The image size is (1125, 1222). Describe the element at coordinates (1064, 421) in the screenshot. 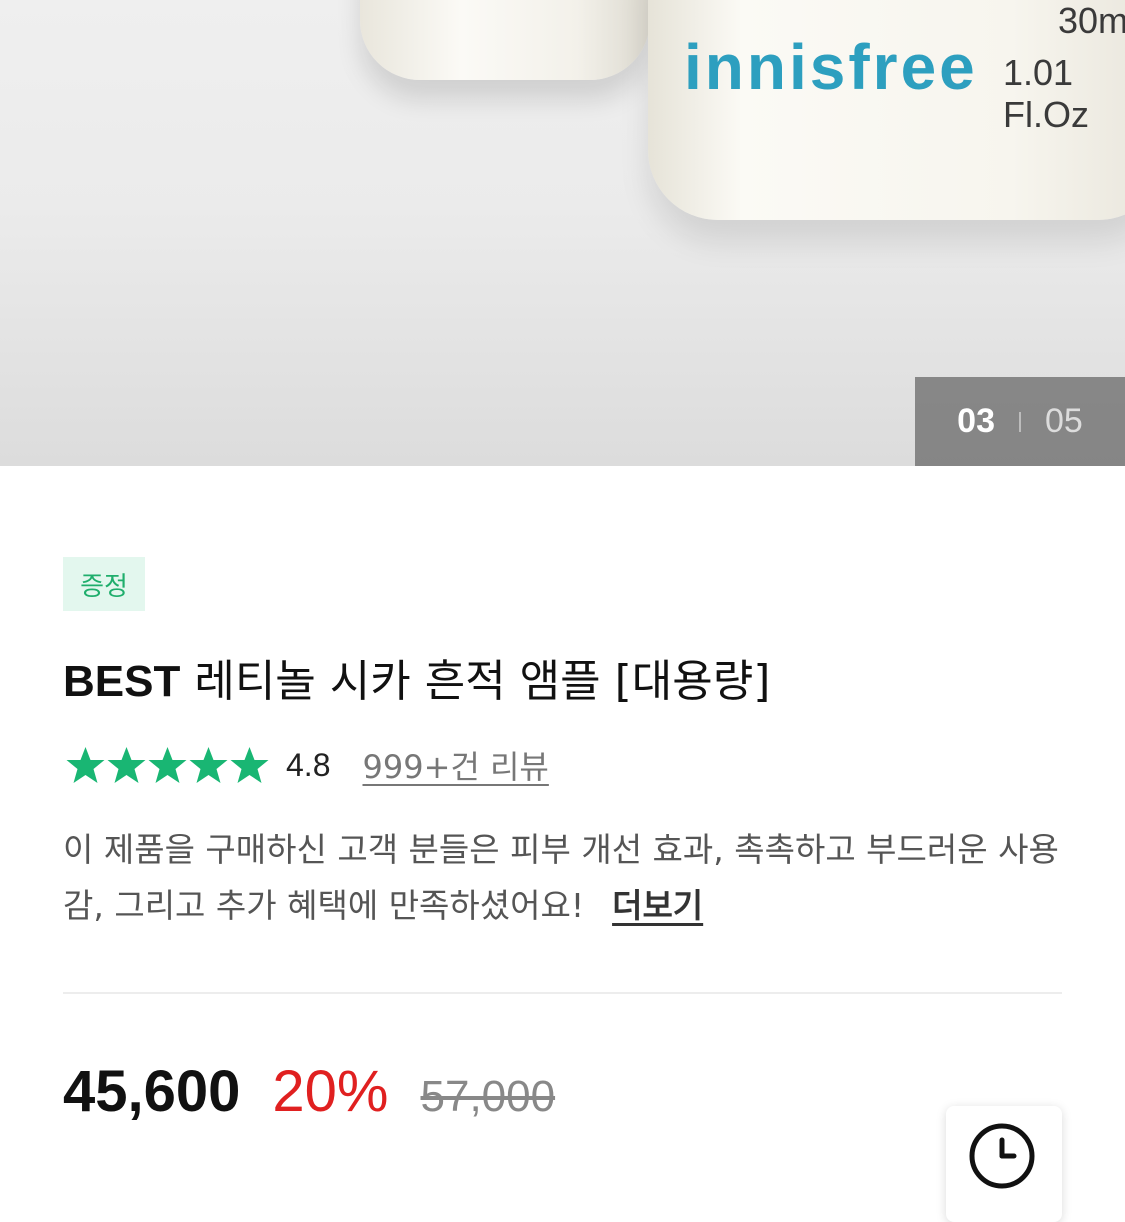

I see `image-counter-total: 05` at that location.